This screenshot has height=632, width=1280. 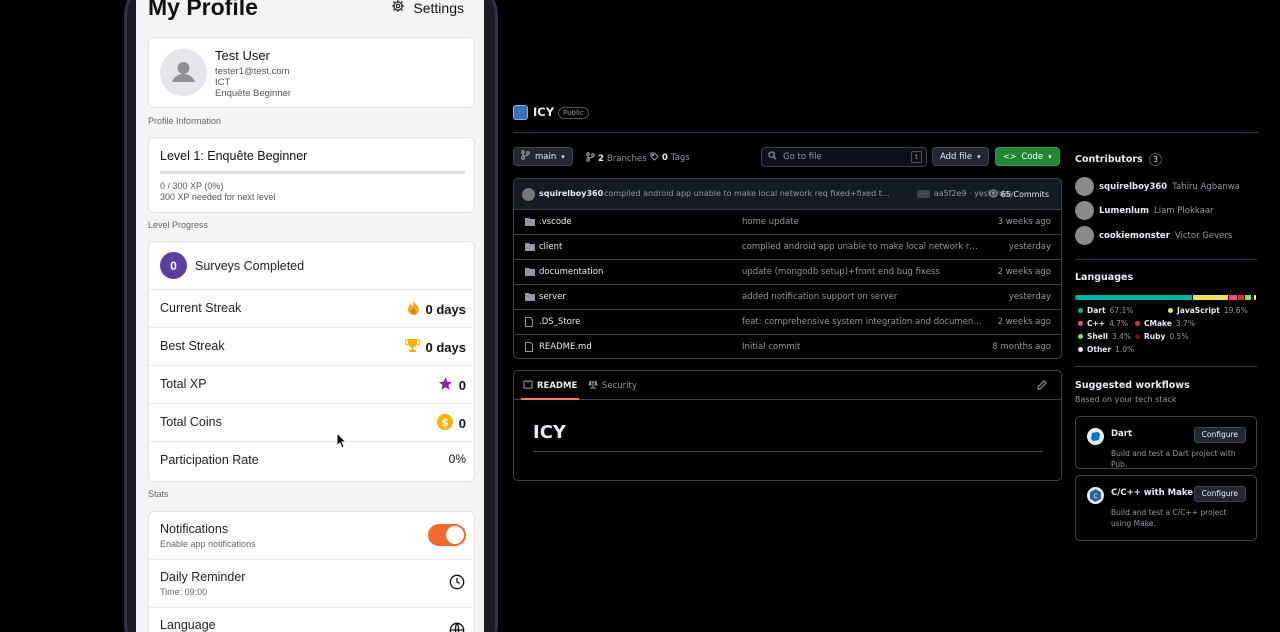 What do you see at coordinates (250, 266) in the screenshot?
I see `surveys-label: Surveys Completed` at bounding box center [250, 266].